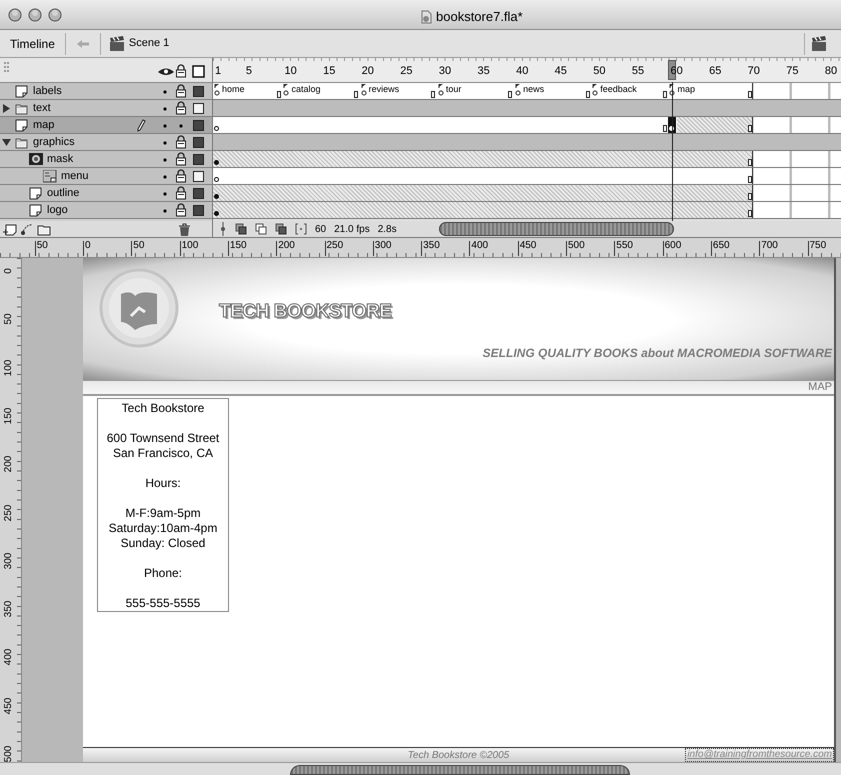 The height and width of the screenshot is (775, 841). What do you see at coordinates (9, 319) in the screenshot?
I see `vertical-ruler-label: 50` at bounding box center [9, 319].